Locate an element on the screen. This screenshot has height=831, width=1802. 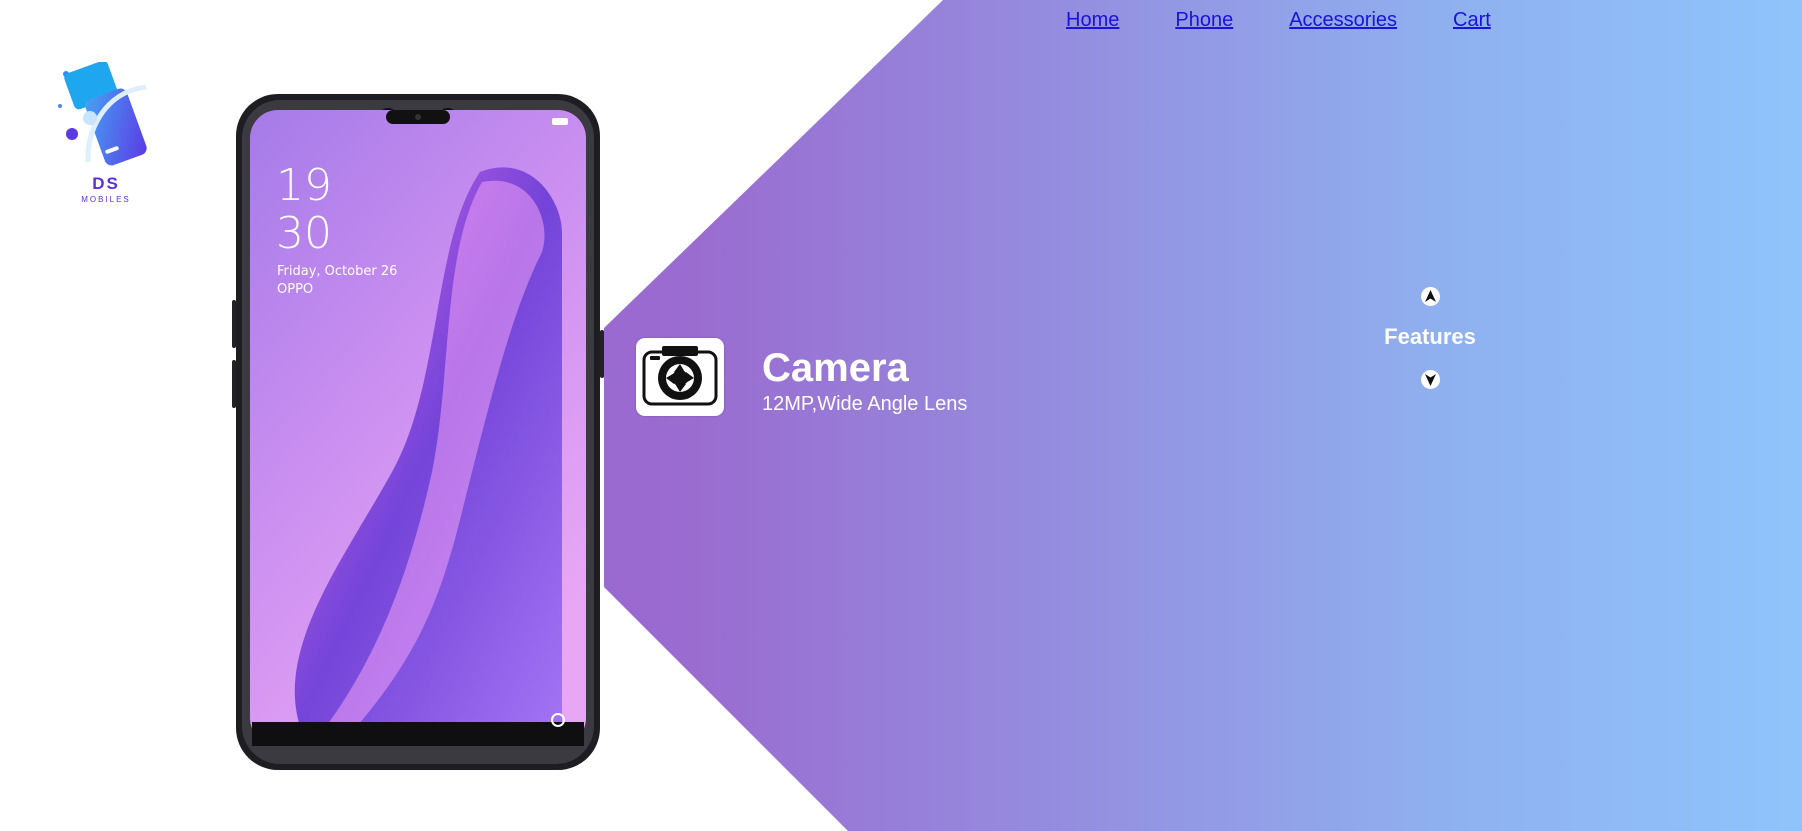
features-previous-button is located at coordinates (1430, 296).